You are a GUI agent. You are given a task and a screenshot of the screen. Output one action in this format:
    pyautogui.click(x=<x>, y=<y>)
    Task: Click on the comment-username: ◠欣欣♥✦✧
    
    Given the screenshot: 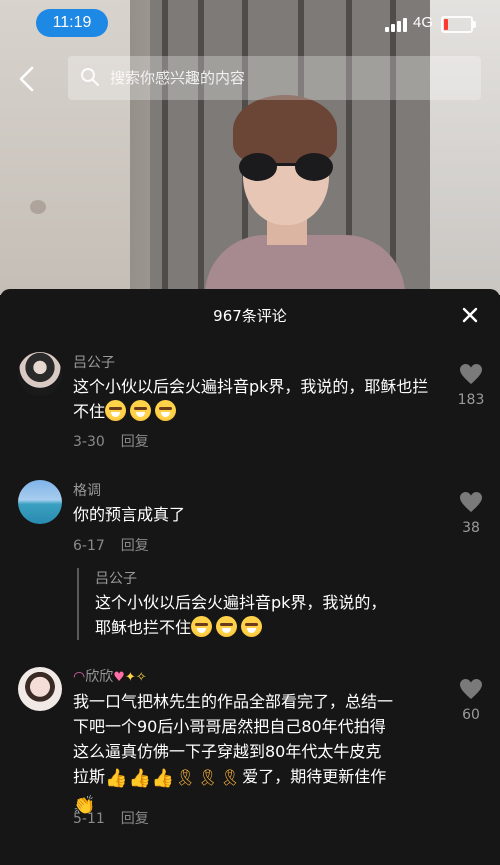 What is the action you would take?
    pyautogui.click(x=110, y=676)
    